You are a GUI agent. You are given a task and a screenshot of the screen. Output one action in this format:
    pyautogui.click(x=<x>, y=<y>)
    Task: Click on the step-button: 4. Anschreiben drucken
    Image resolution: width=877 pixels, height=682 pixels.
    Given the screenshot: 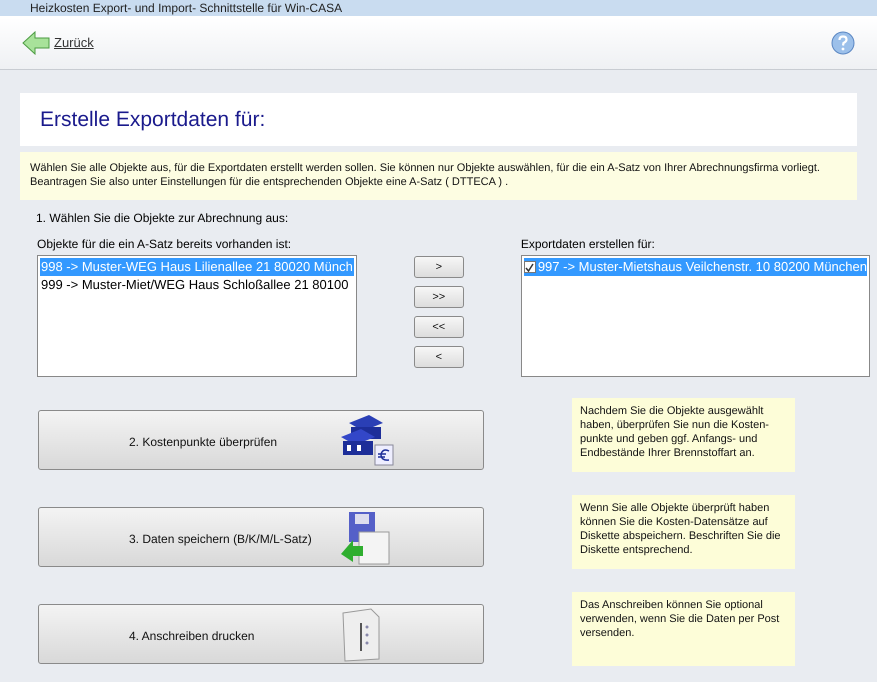 What is the action you would take?
    pyautogui.click(x=261, y=634)
    